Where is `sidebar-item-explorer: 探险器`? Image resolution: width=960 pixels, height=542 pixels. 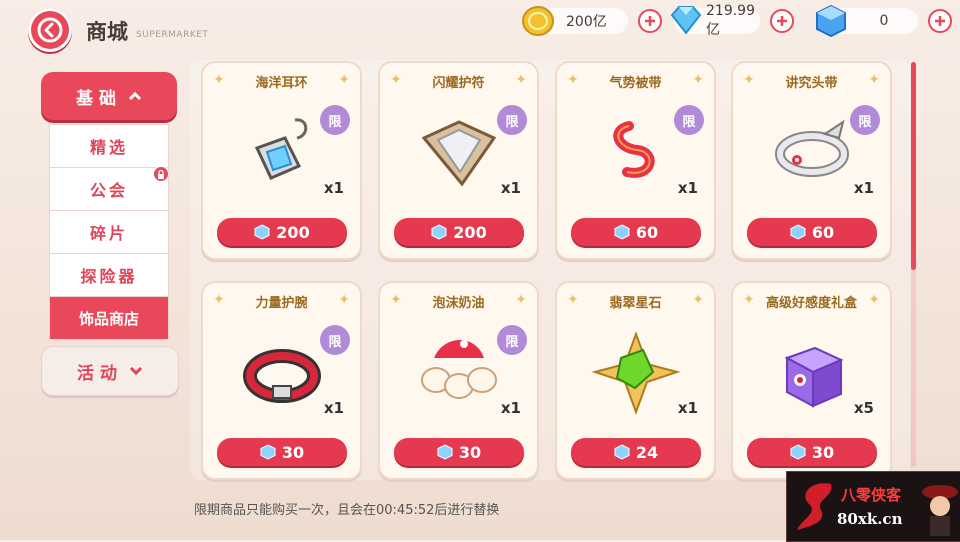 sidebar-item-explorer: 探险器 is located at coordinates (109, 275).